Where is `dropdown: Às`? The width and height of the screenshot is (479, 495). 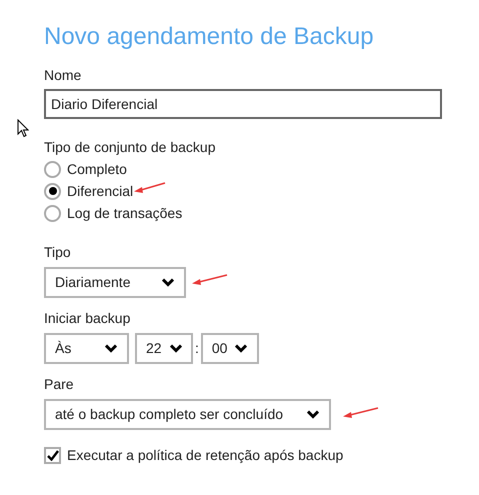 dropdown: Às is located at coordinates (86, 348).